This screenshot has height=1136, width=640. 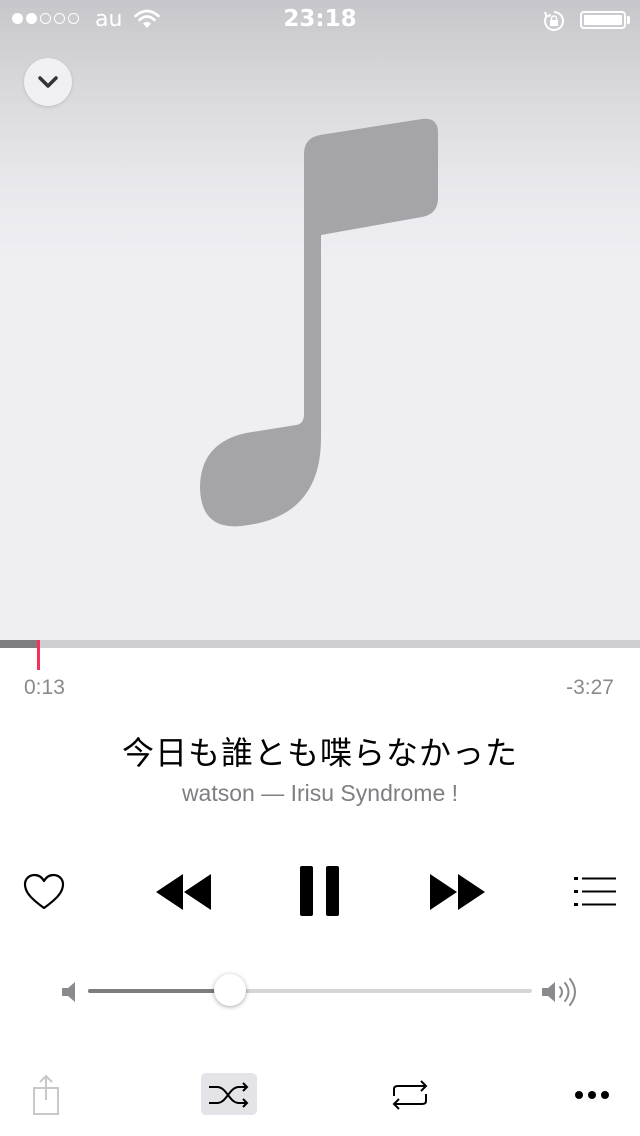 I want to click on pause-icon, so click(x=319, y=891).